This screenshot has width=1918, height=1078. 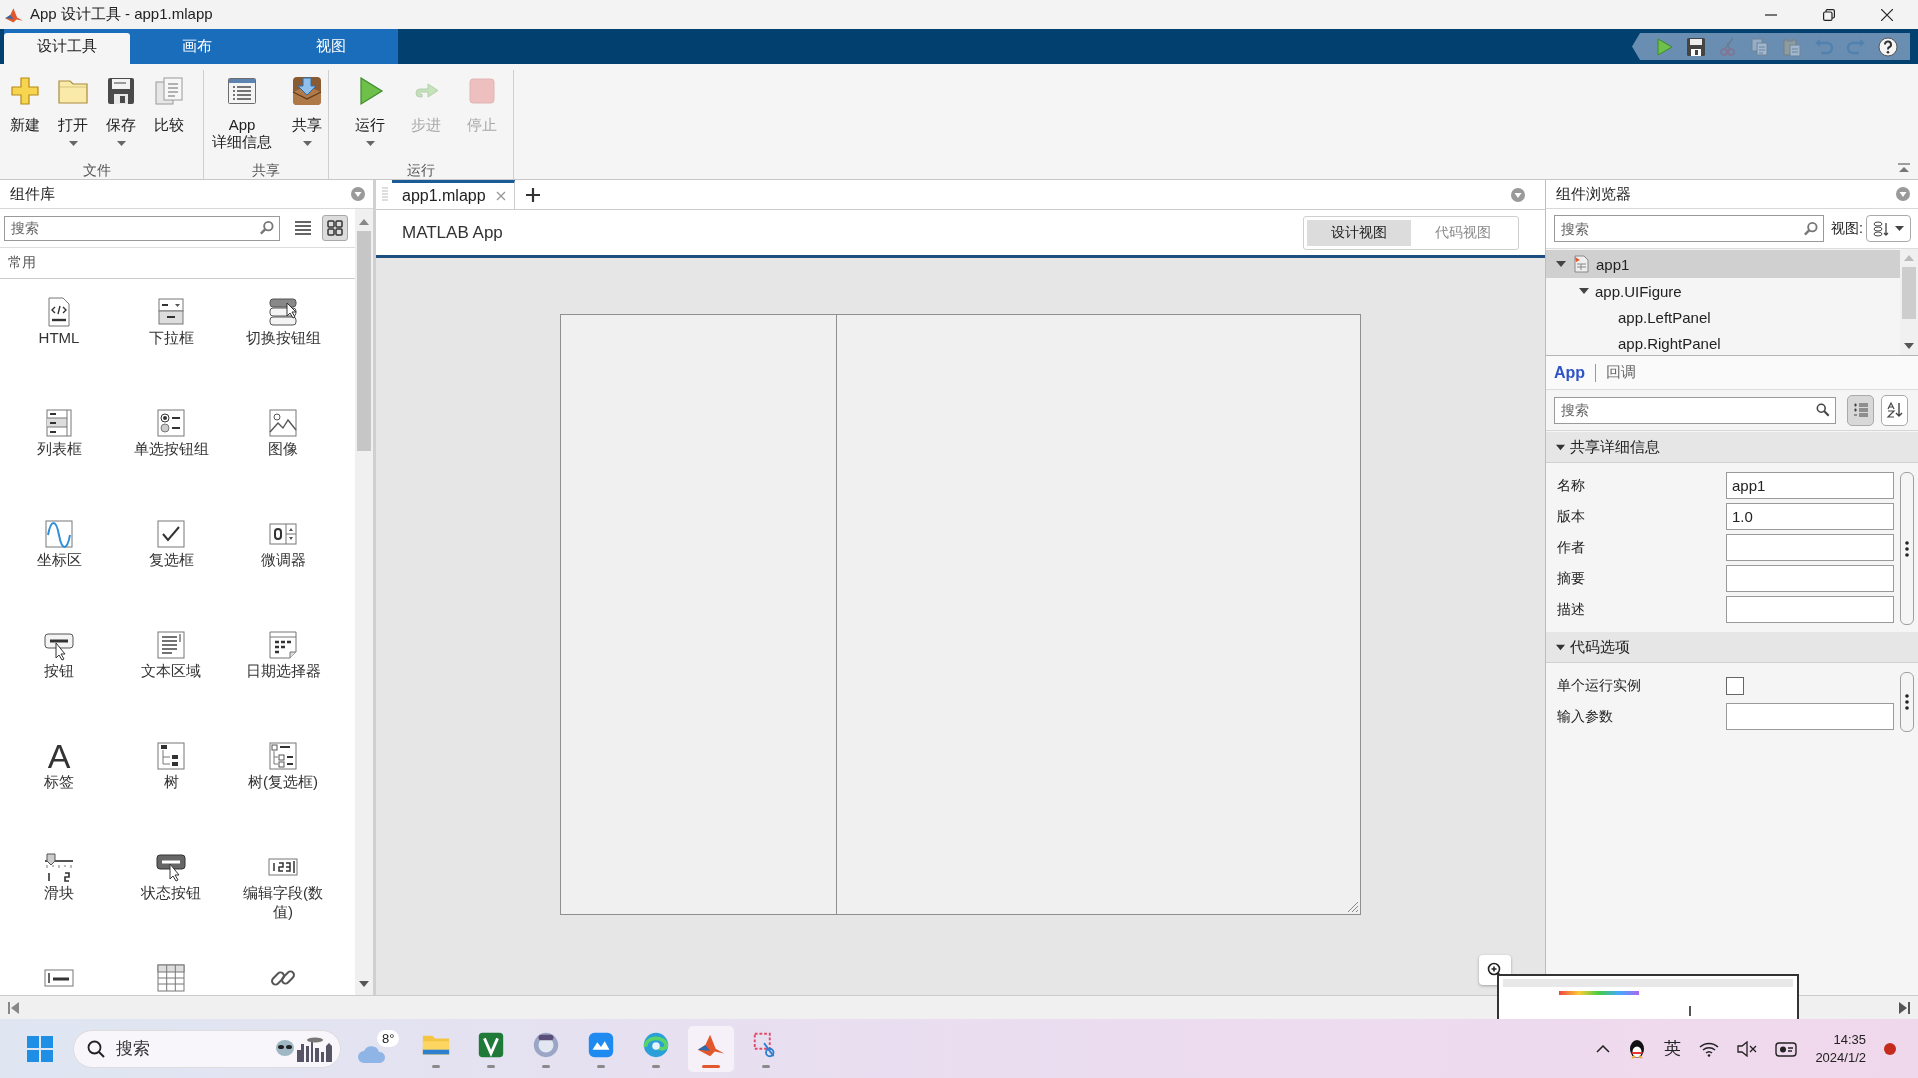 I want to click on text-field: app1, so click(x=1810, y=485).